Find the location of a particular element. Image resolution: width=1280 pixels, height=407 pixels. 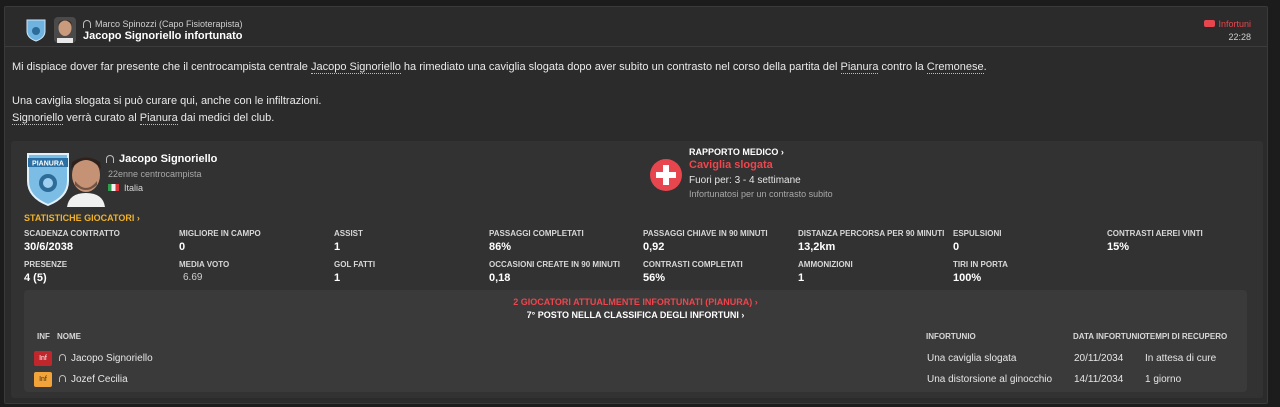

message-time: 22:28 is located at coordinates (1239, 37).